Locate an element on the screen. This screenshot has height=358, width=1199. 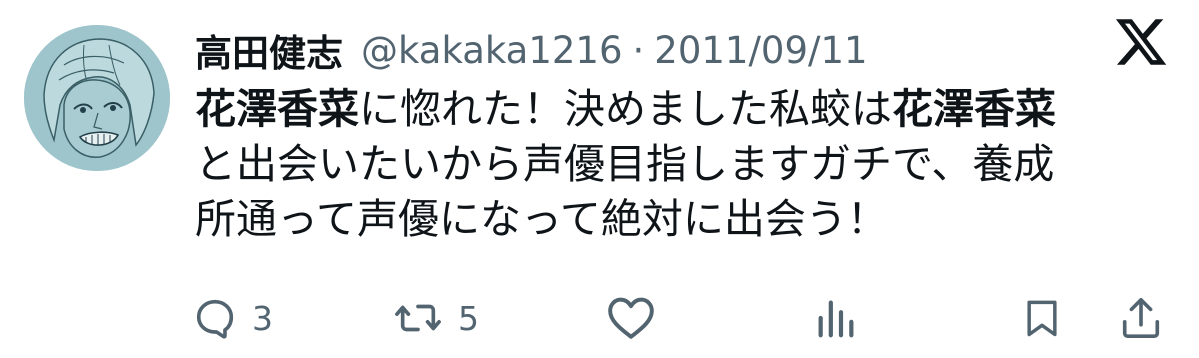
x-logo-icon is located at coordinates (1141, 42).